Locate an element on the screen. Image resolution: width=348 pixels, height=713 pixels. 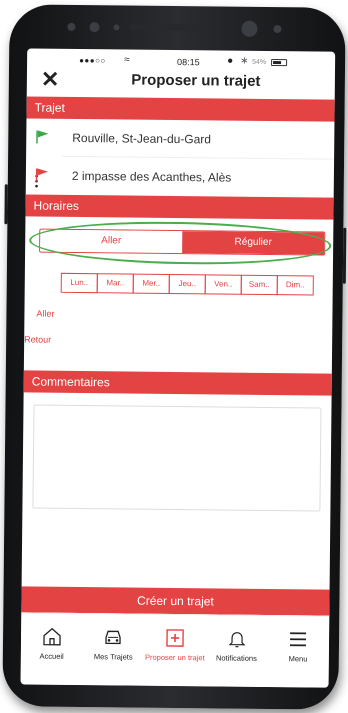
retour-row: Retour is located at coordinates (178, 340).